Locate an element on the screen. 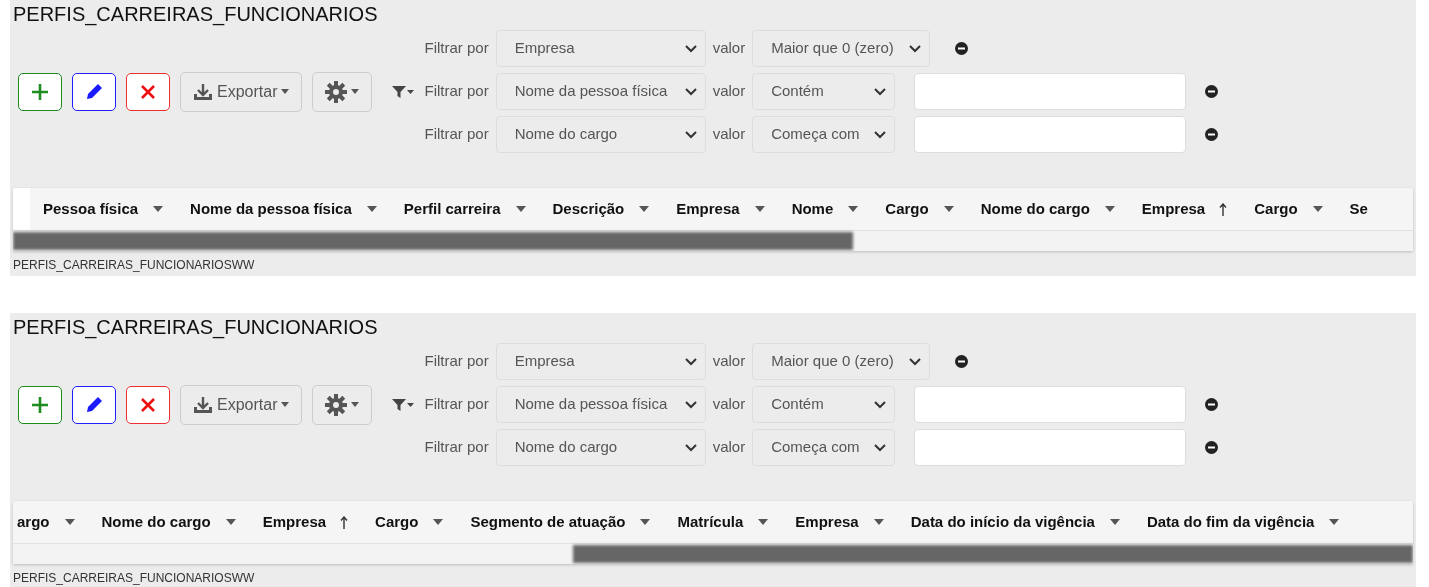 The height and width of the screenshot is (587, 1429). column-header: Perfil carreira is located at coordinates (478, 209).